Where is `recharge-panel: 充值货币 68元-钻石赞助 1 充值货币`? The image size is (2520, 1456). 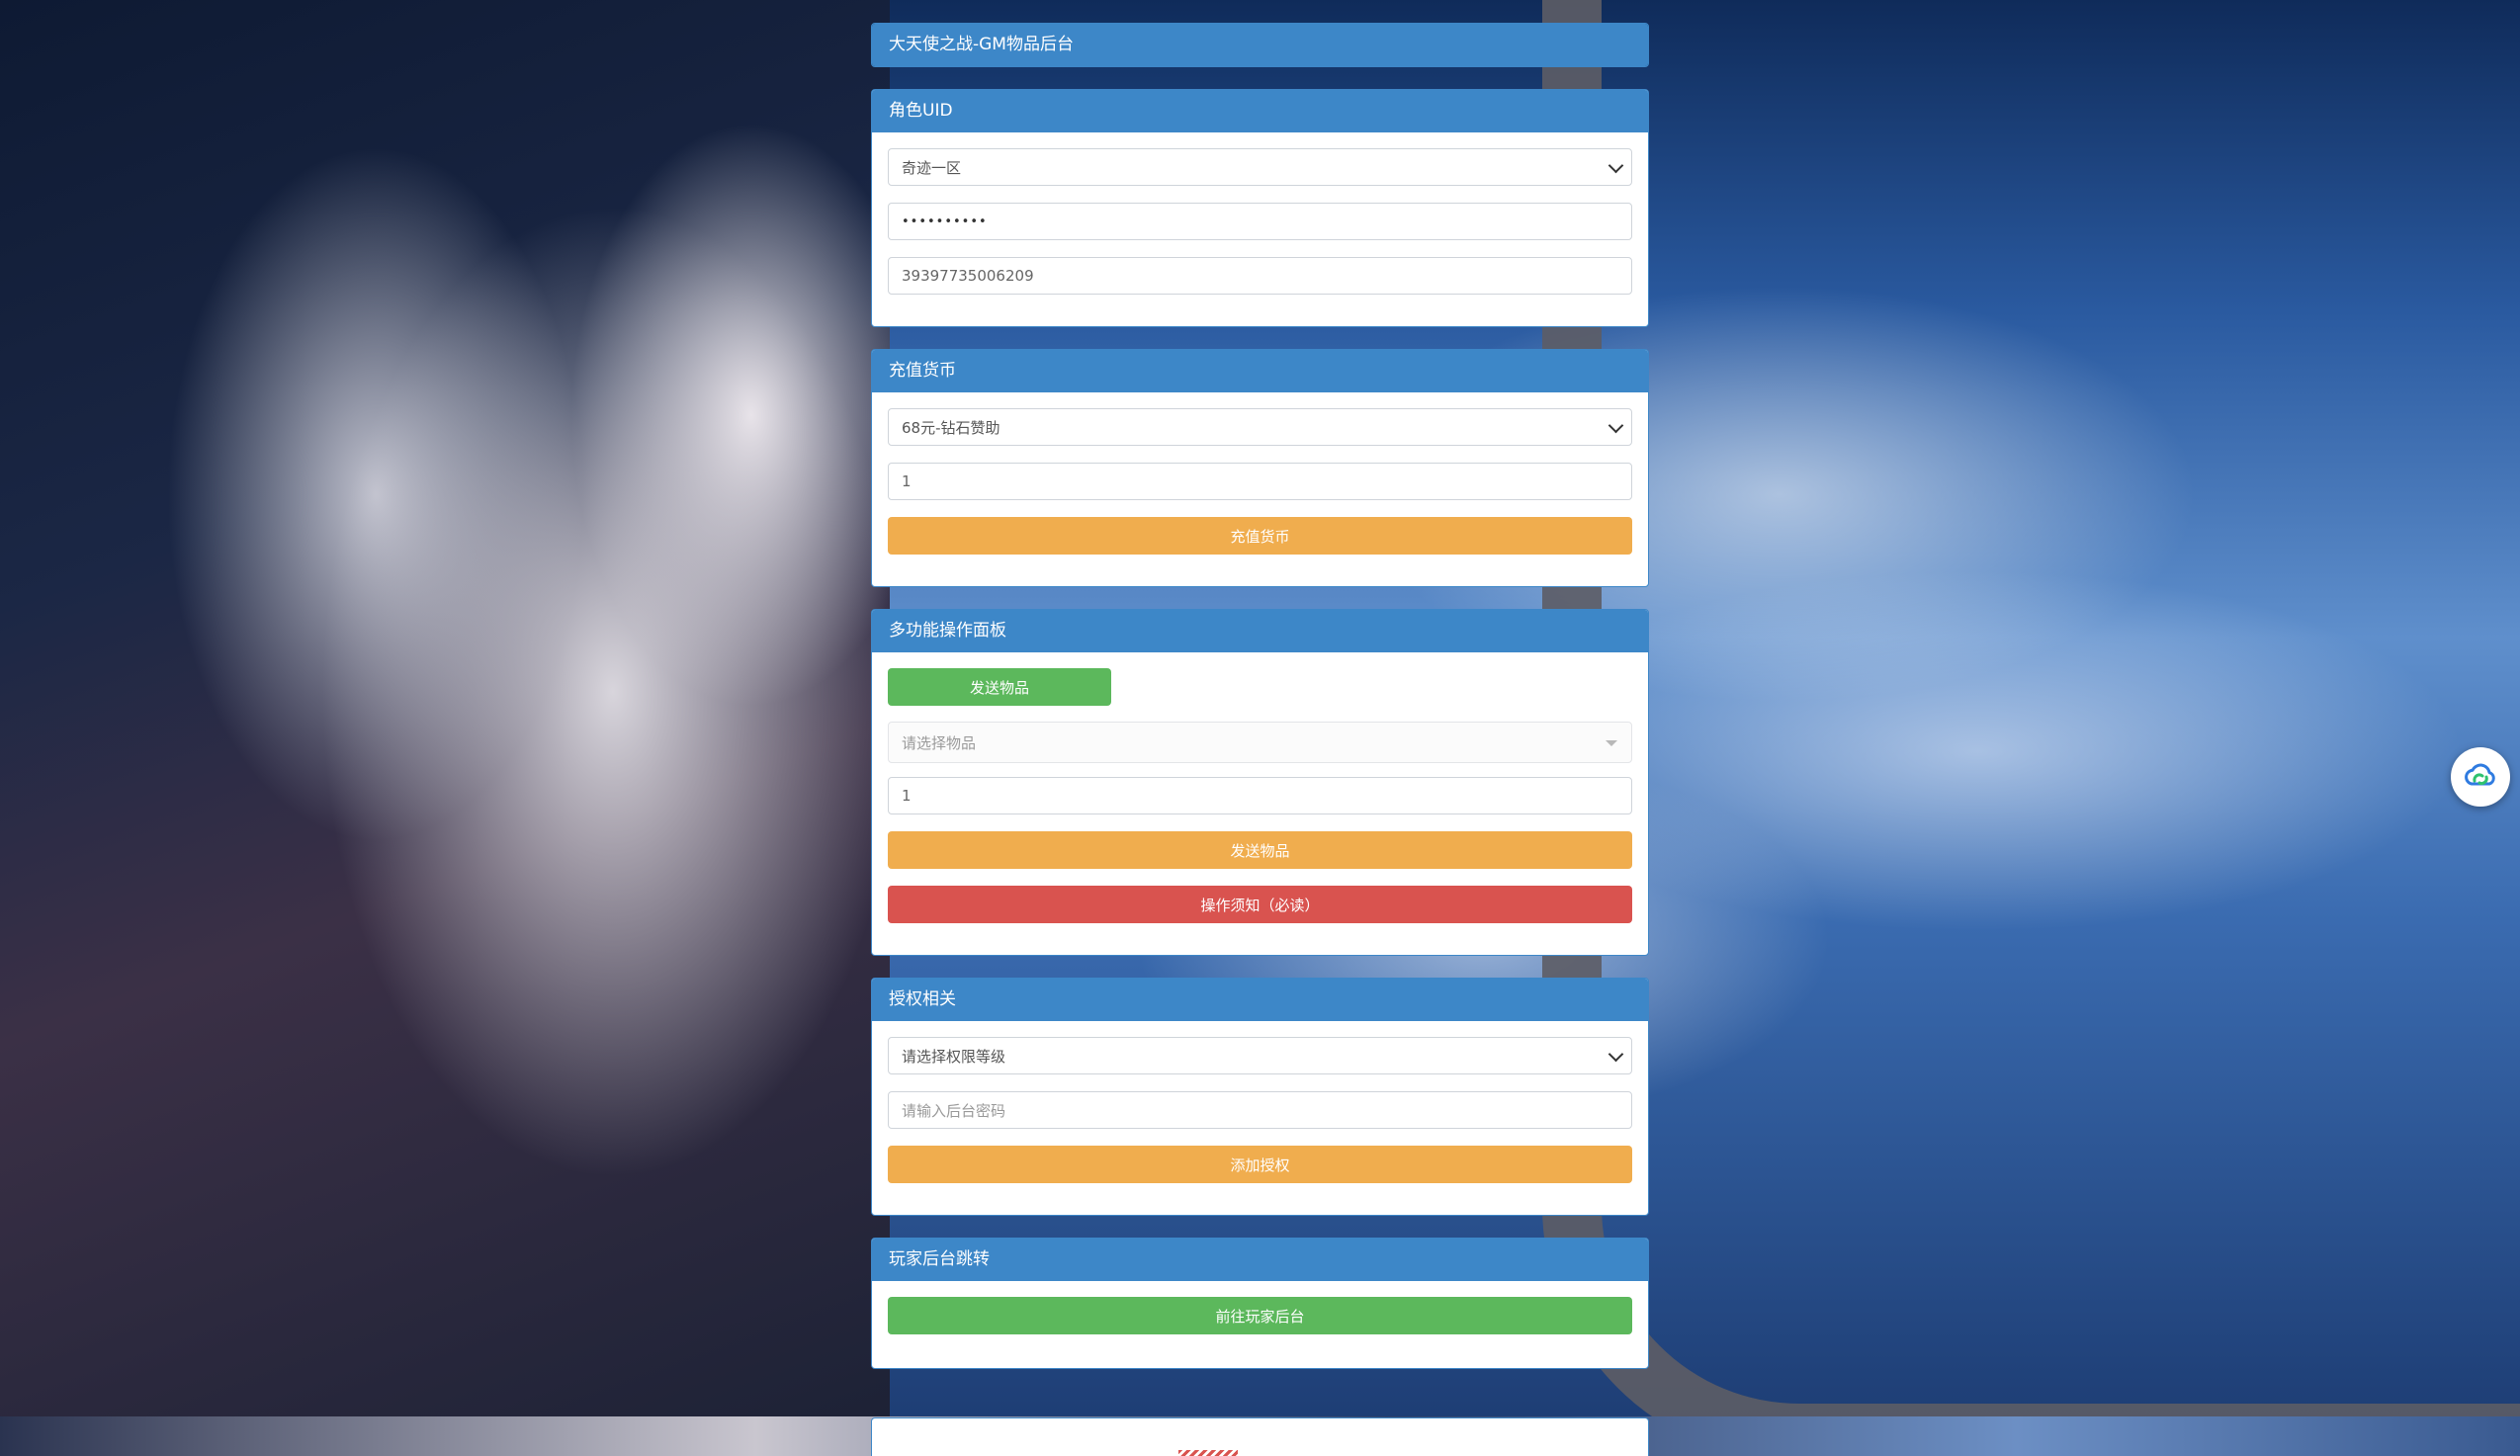 recharge-panel: 充值货币 68元-钻石赞助 1 充值货币 is located at coordinates (1260, 468).